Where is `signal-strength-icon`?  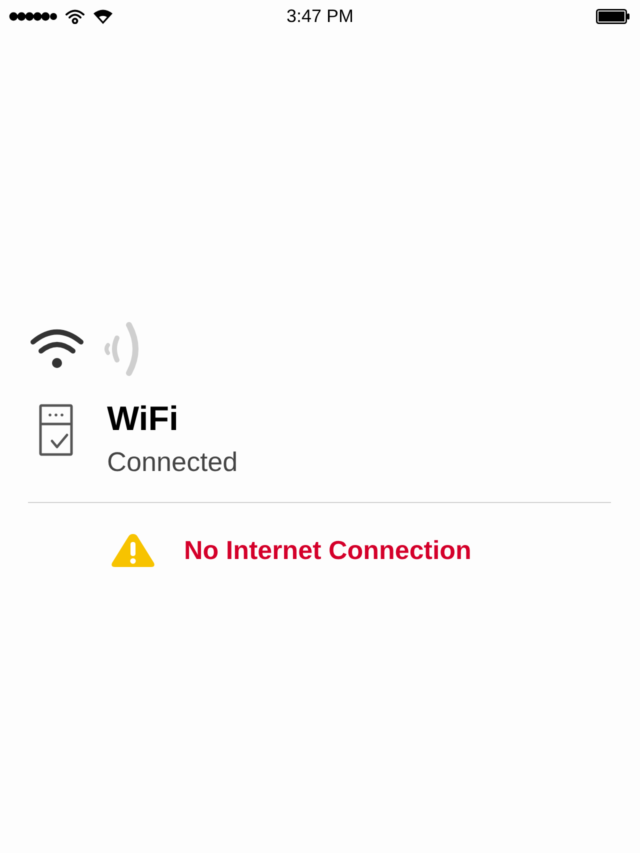
signal-strength-icon is located at coordinates (33, 16).